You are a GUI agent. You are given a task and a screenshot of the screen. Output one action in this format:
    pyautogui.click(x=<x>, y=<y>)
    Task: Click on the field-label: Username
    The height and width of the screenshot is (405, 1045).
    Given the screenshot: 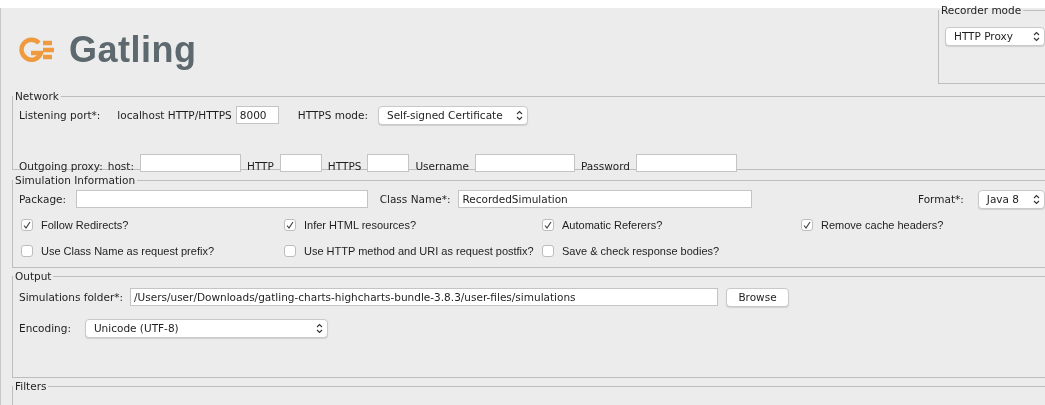 What is the action you would take?
    pyautogui.click(x=442, y=166)
    